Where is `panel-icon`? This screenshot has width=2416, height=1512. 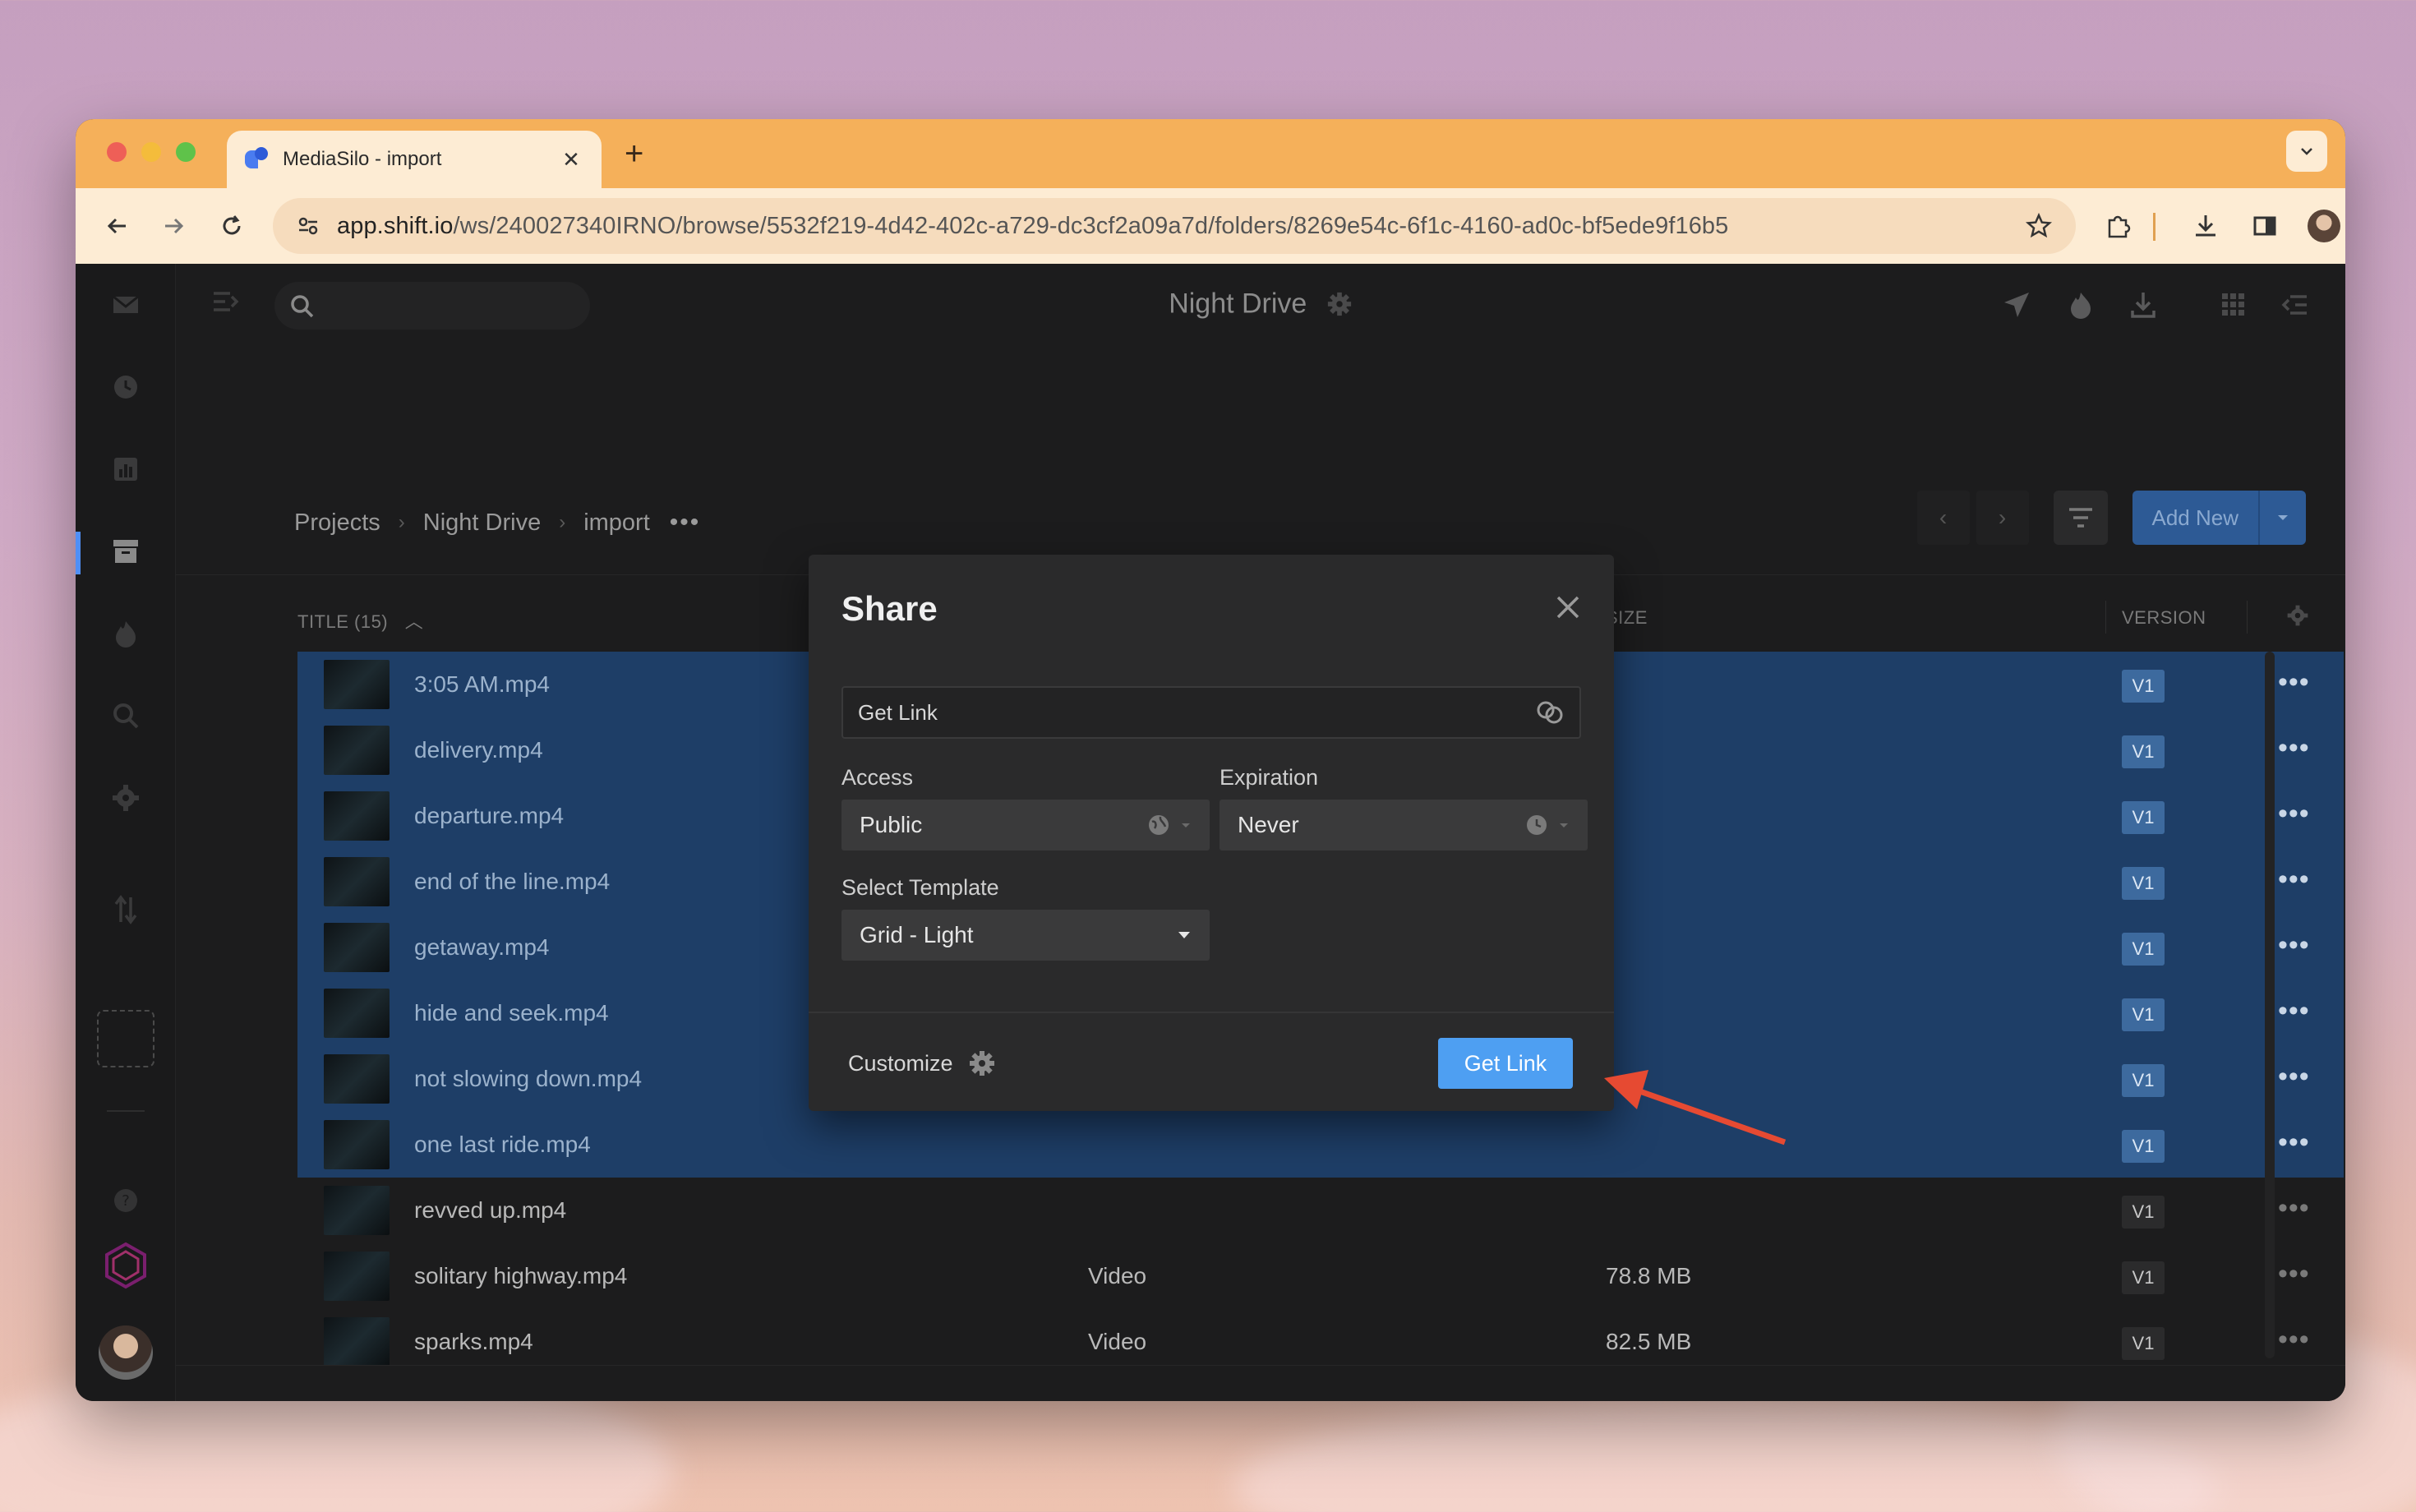 panel-icon is located at coordinates (2295, 304).